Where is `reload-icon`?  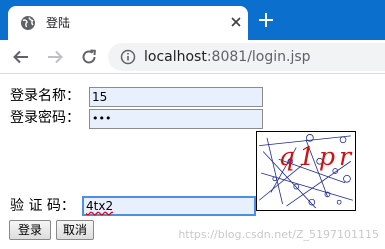 reload-icon is located at coordinates (89, 57).